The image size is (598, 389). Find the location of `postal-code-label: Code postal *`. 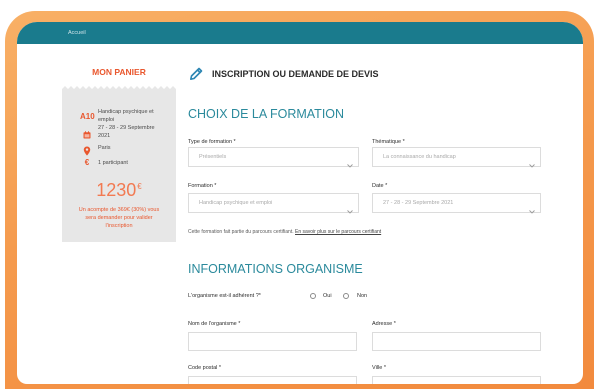

postal-code-label: Code postal * is located at coordinates (205, 368).